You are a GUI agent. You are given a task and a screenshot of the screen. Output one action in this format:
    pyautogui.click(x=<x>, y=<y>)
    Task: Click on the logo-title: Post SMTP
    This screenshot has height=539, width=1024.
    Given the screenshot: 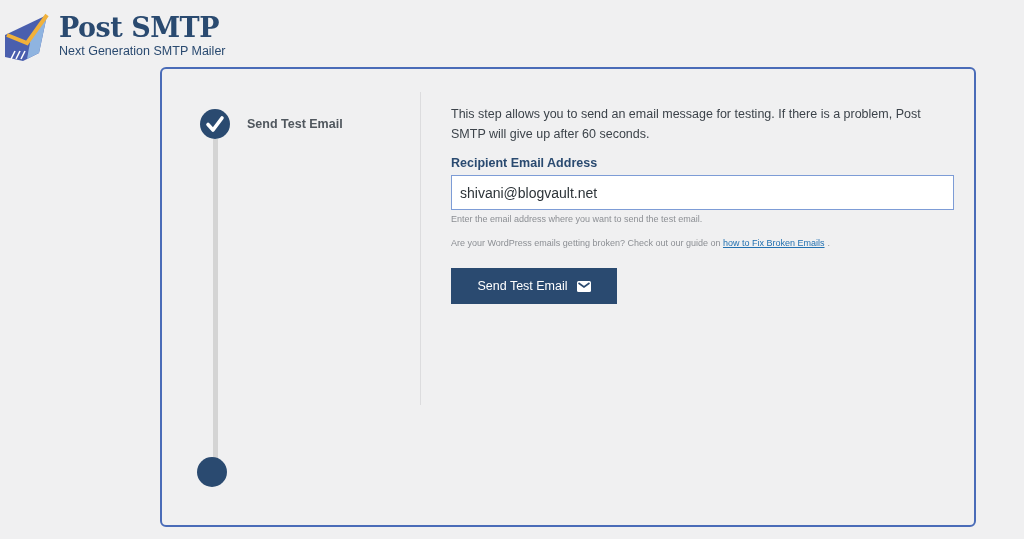 What is the action you would take?
    pyautogui.click(x=139, y=28)
    